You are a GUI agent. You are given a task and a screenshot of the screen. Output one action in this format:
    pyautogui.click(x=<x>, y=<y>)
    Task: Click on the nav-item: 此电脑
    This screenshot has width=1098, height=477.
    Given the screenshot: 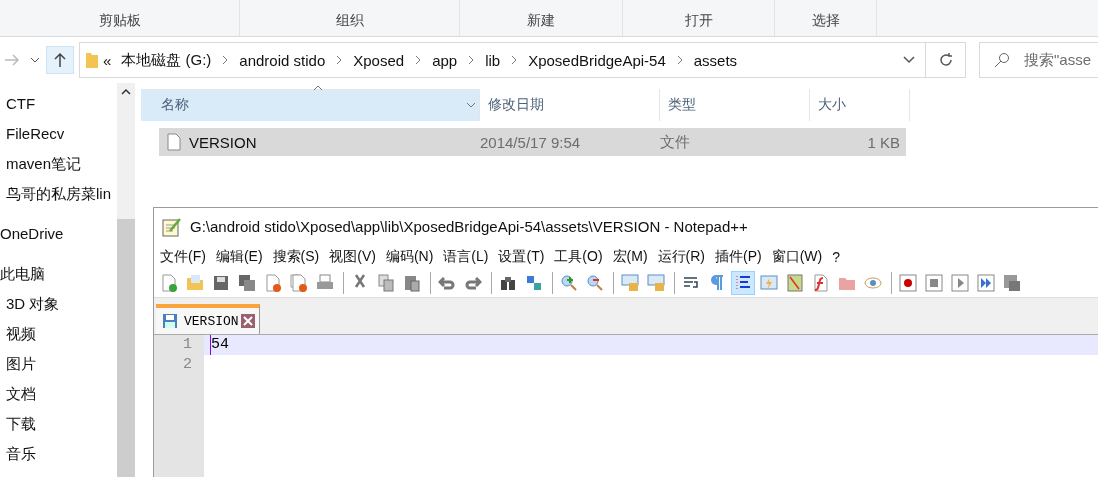 What is the action you would take?
    pyautogui.click(x=22, y=273)
    